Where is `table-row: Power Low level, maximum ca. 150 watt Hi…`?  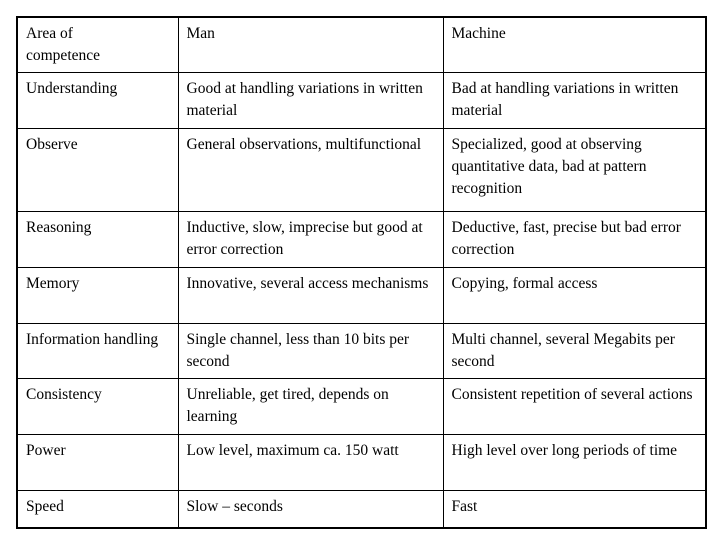
table-row: Power Low level, maximum ca. 150 watt Hi… is located at coordinates (361, 462).